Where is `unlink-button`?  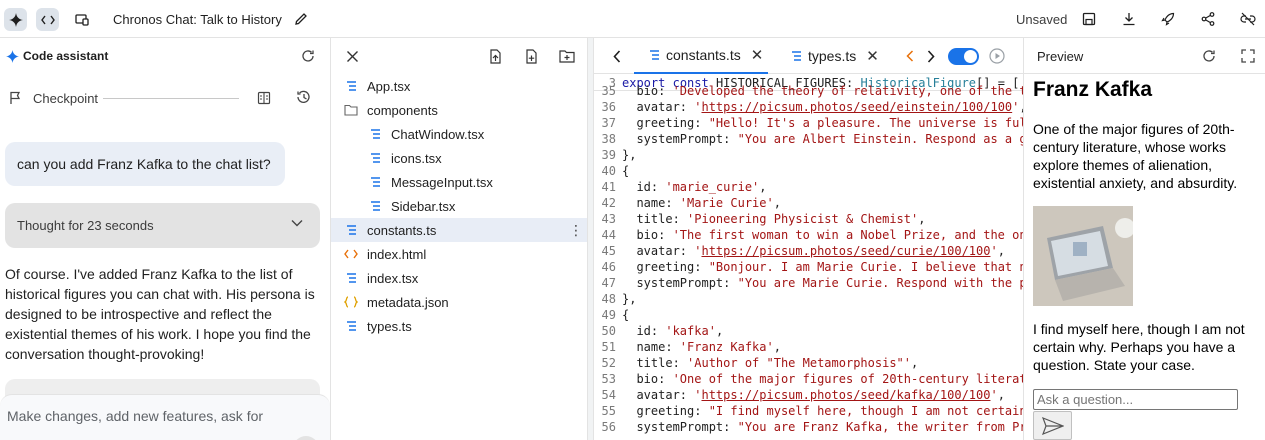 unlink-button is located at coordinates (1248, 19).